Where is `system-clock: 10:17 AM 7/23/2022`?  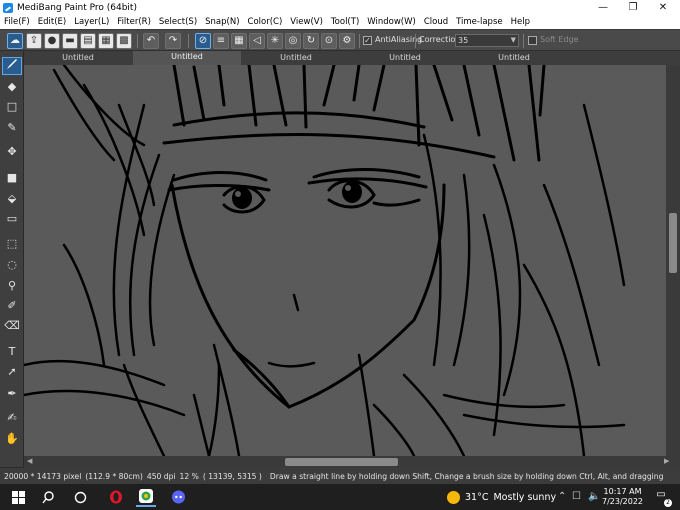 system-clock: 10:17 AM 7/23/2022 is located at coordinates (622, 497).